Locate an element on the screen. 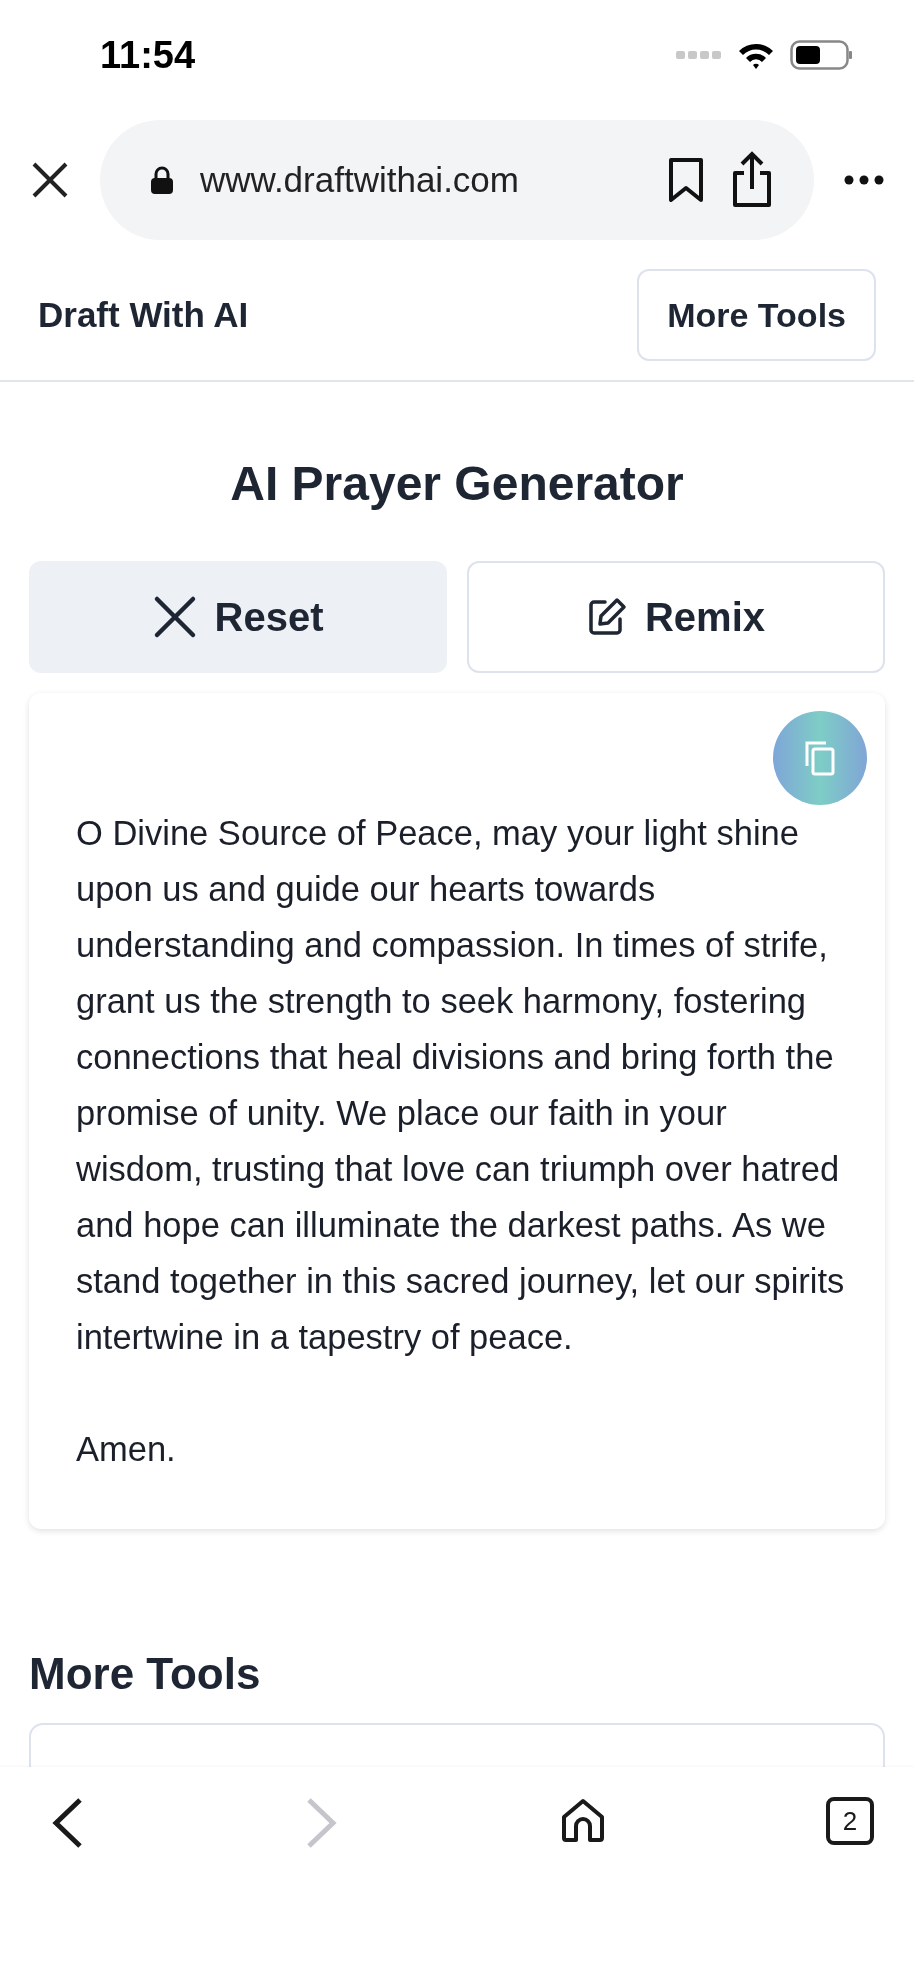  prayer-text: Amen. is located at coordinates (126, 1449).